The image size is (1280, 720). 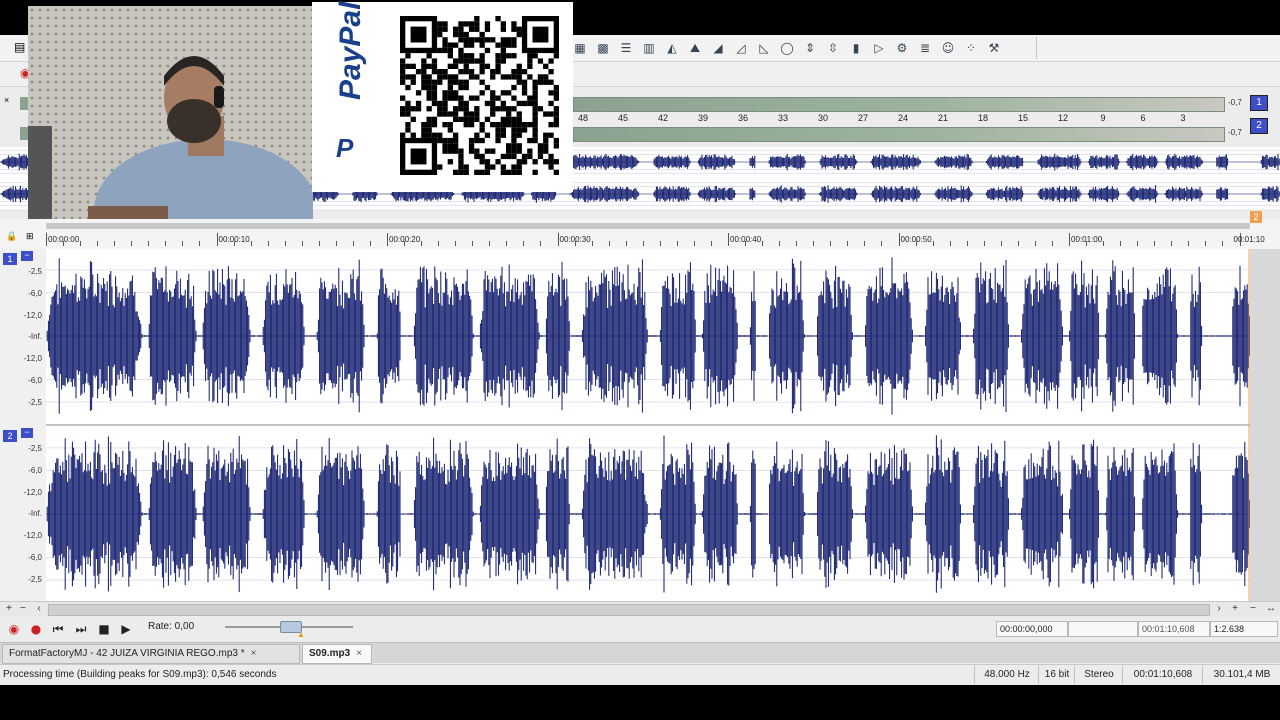 I want to click on zoom-out-right-icon: −, so click(x=1253, y=609).